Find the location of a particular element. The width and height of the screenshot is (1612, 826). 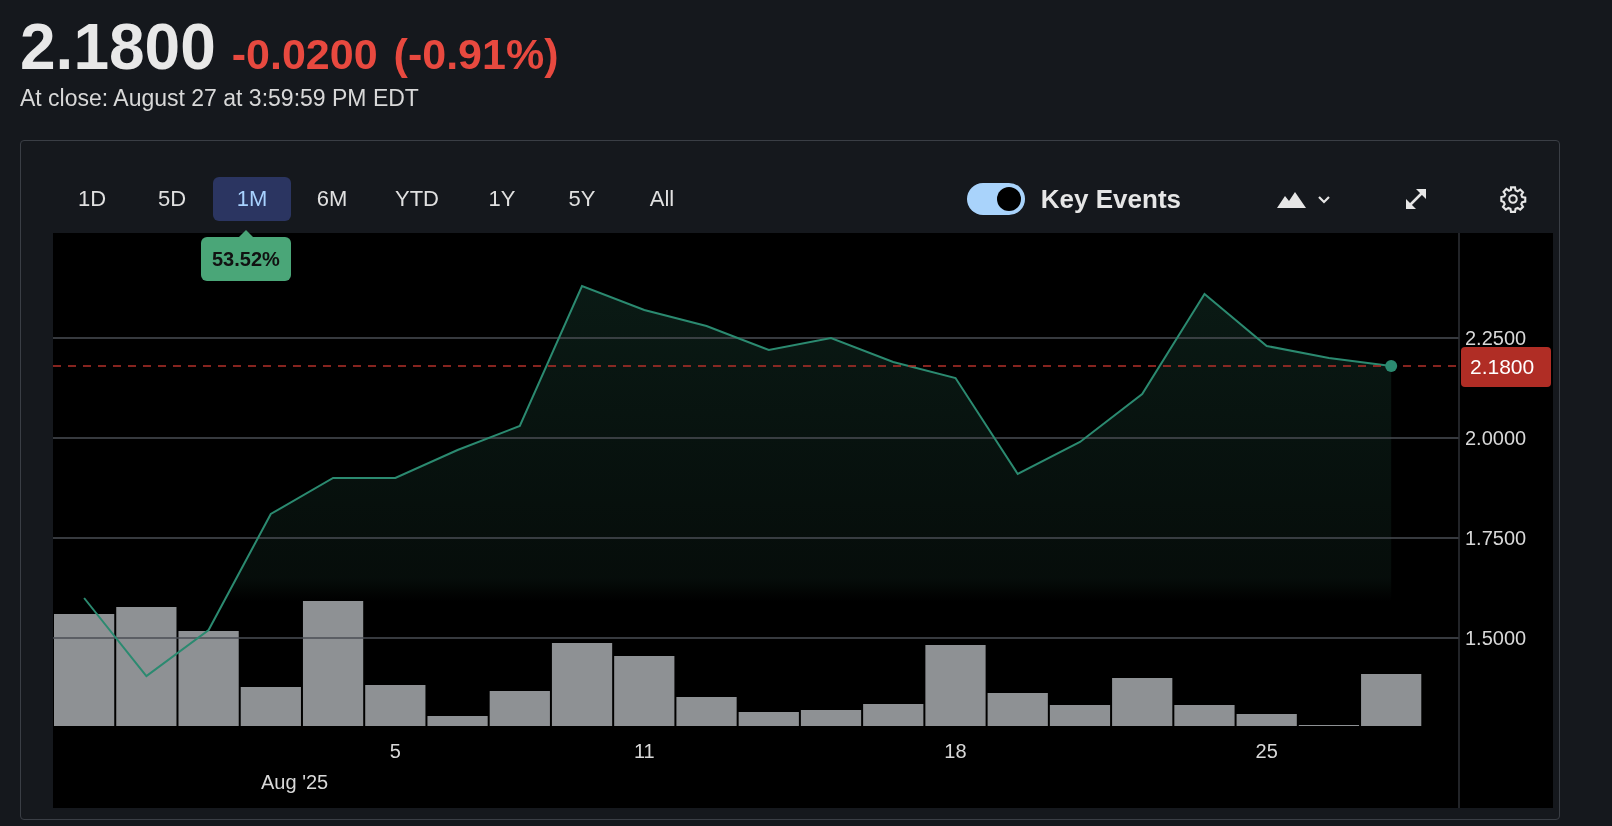

y-axis-label: 2.2500 is located at coordinates (1496, 338).